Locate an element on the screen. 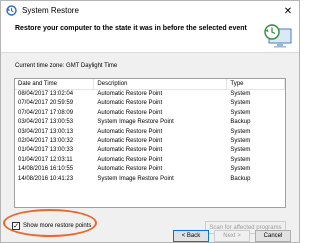 This screenshot has height=243, width=320. cell-date: 07/04/2017 20:59:59 is located at coordinates (46, 103).